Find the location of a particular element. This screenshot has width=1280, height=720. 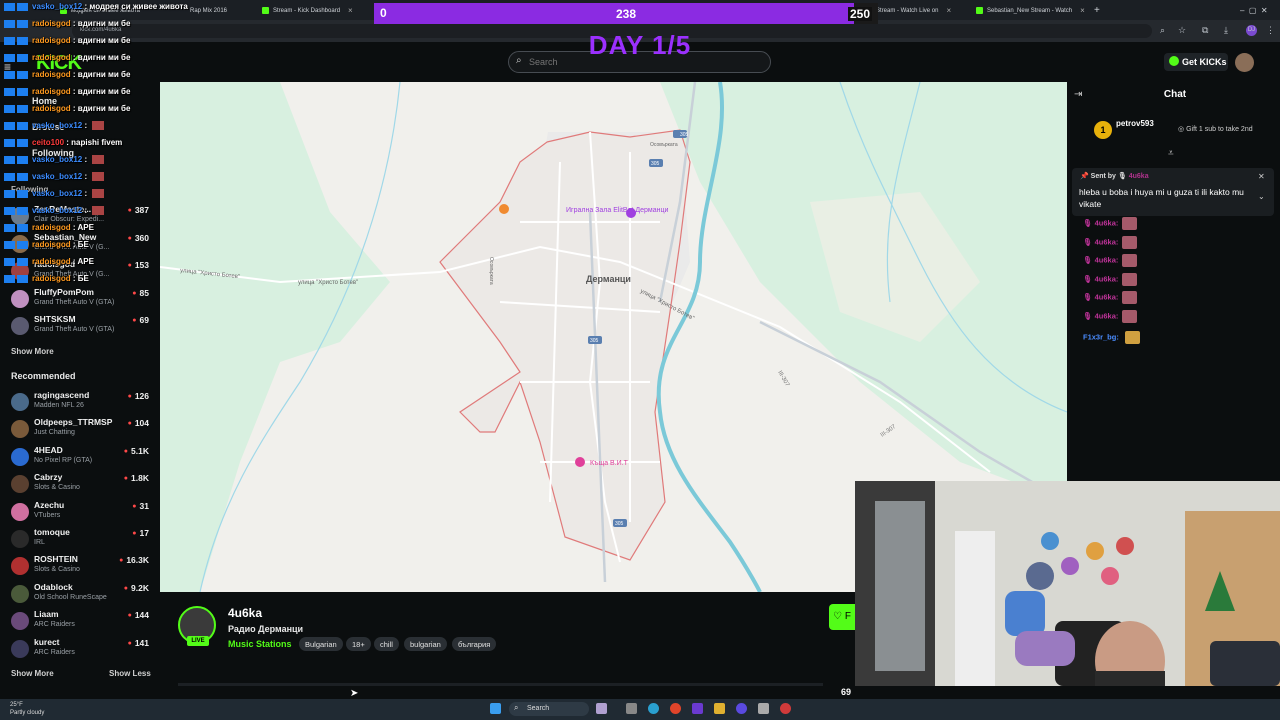

sidebar-channel: Oldpeeps_TTRMSPJust Chatting 104 is located at coordinates (82, 430).